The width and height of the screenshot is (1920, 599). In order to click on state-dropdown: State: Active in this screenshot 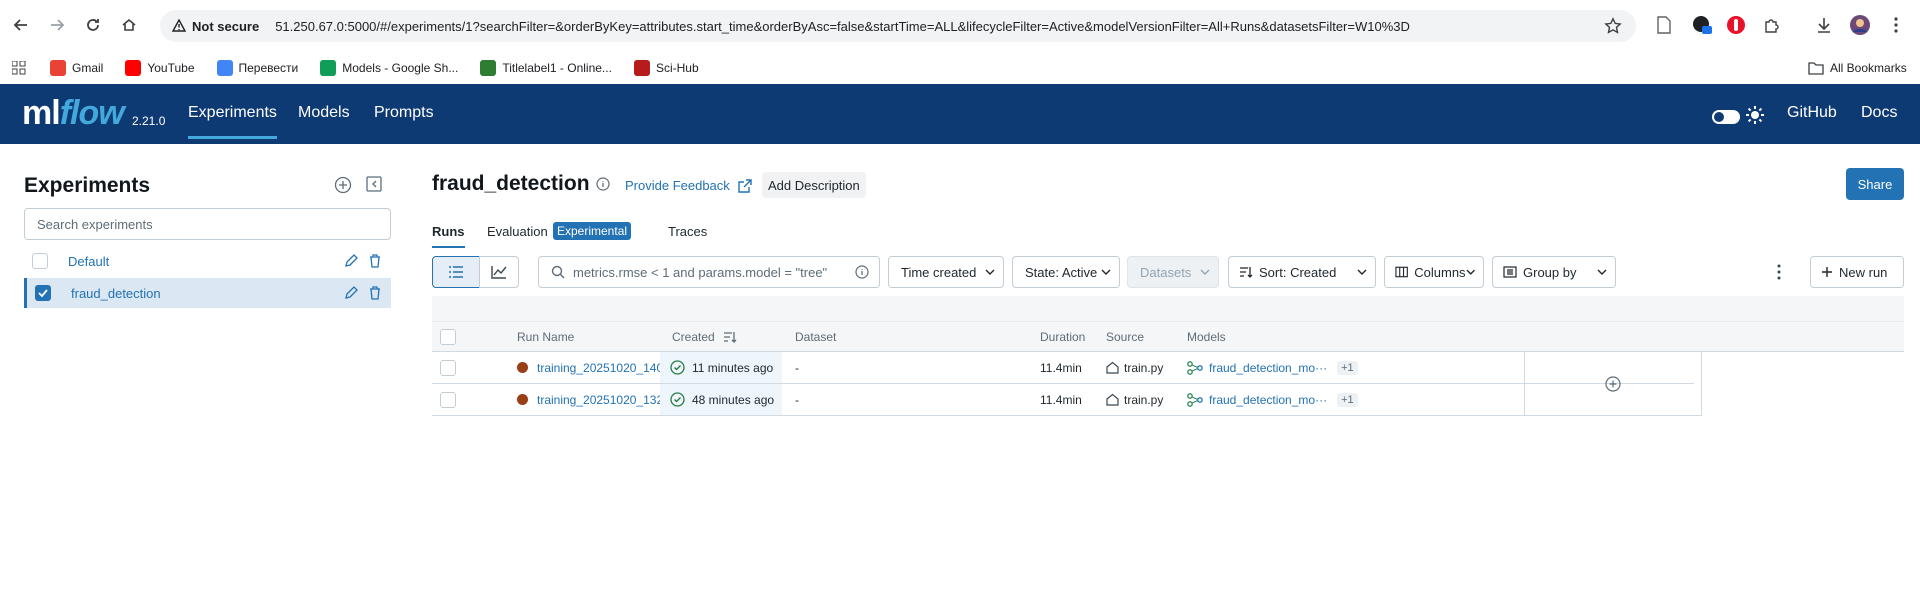, I will do `click(1066, 272)`.